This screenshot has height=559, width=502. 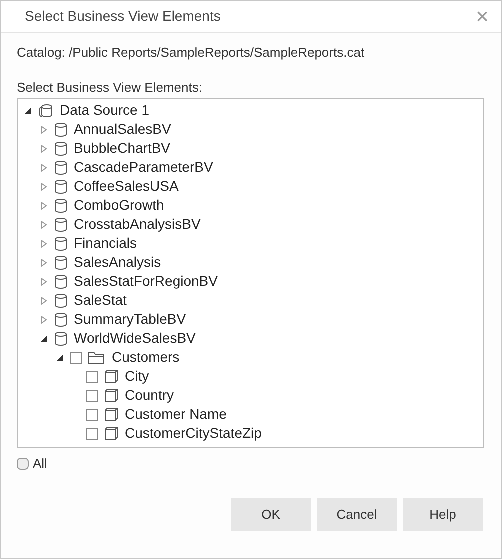 What do you see at coordinates (97, 357) in the screenshot?
I see `folder-icon` at bounding box center [97, 357].